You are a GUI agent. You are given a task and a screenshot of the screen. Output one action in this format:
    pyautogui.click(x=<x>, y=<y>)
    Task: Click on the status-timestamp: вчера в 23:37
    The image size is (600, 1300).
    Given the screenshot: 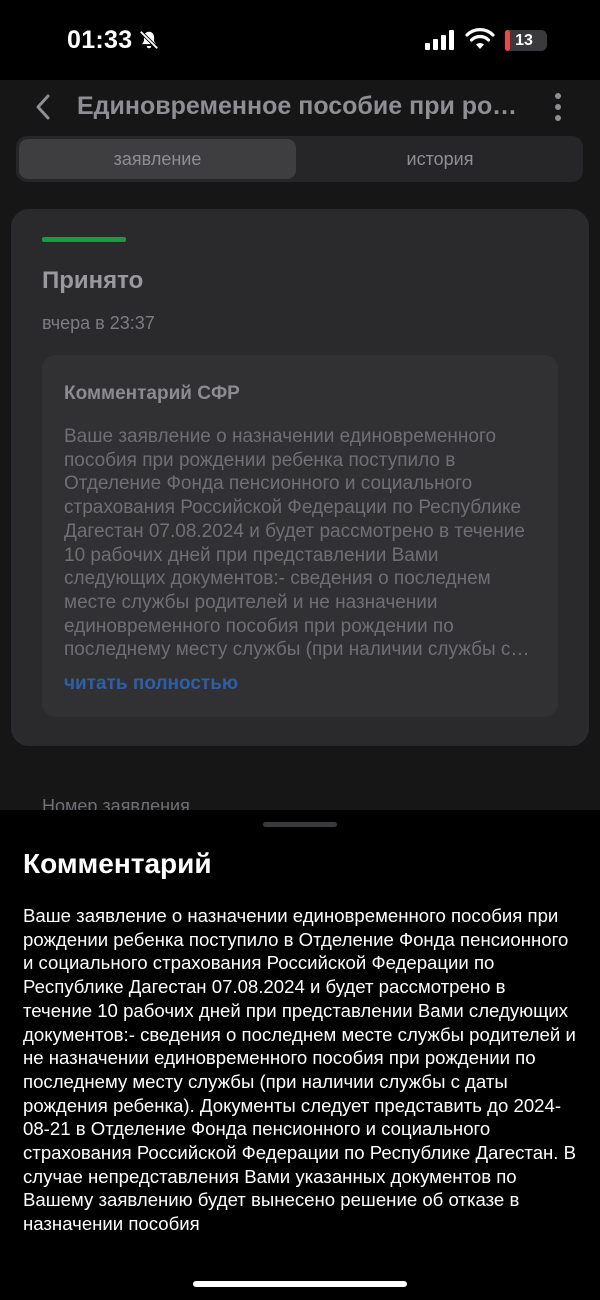 What is the action you would take?
    pyautogui.click(x=98, y=323)
    